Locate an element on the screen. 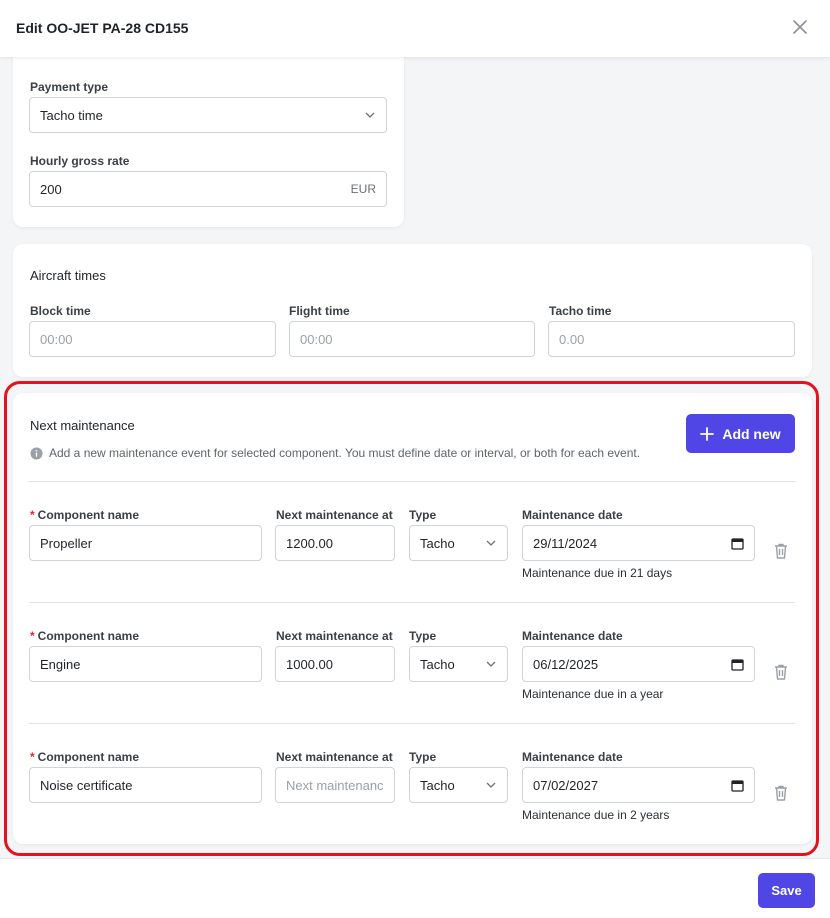  dialog-footer is located at coordinates (415, 888).